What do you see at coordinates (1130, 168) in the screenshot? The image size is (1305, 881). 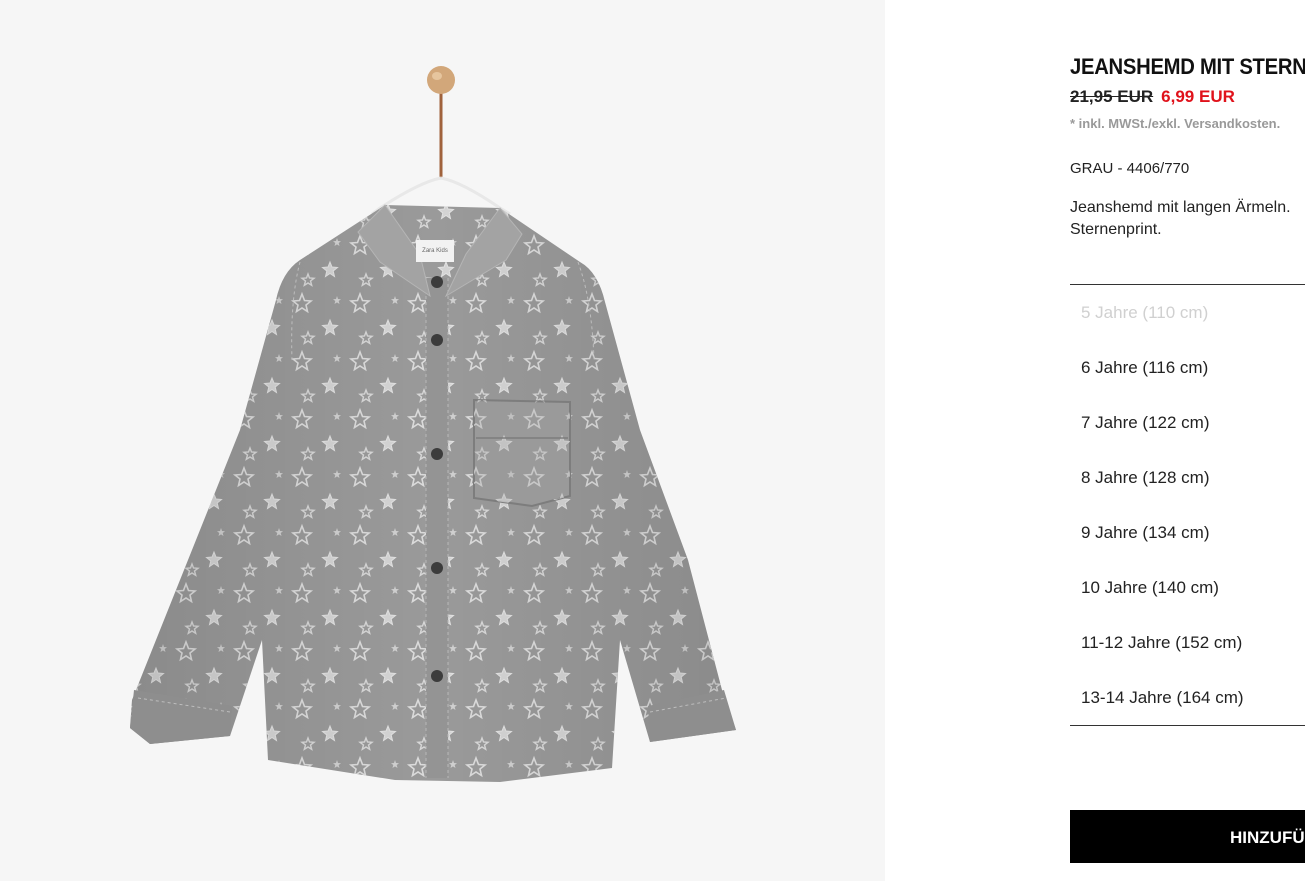 I see `color-reference: GRAU - 4406/770` at bounding box center [1130, 168].